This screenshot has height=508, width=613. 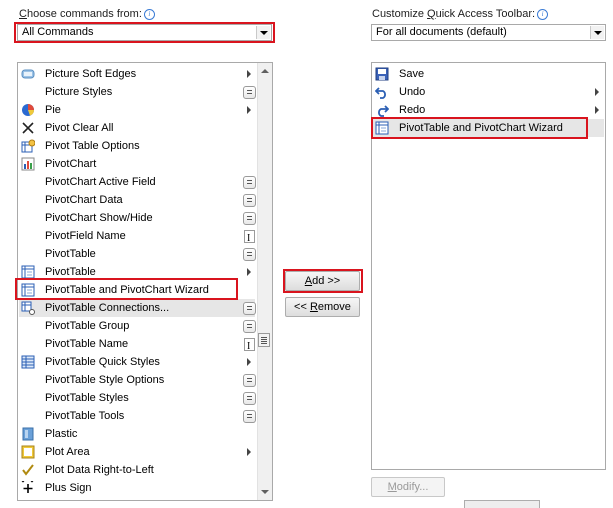 What do you see at coordinates (137, 416) in the screenshot?
I see `command-item-pivottable-tools: PivotTable Tools` at bounding box center [137, 416].